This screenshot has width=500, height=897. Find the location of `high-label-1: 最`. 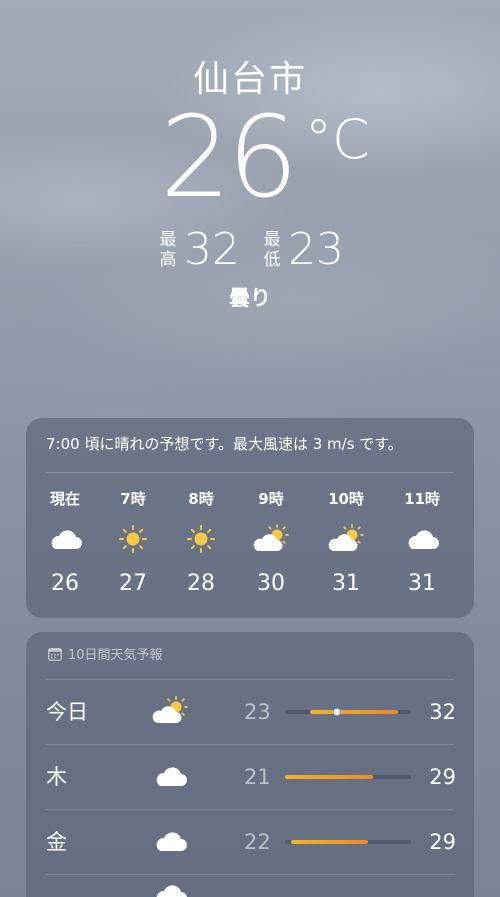

high-label-1: 最 is located at coordinates (168, 240).